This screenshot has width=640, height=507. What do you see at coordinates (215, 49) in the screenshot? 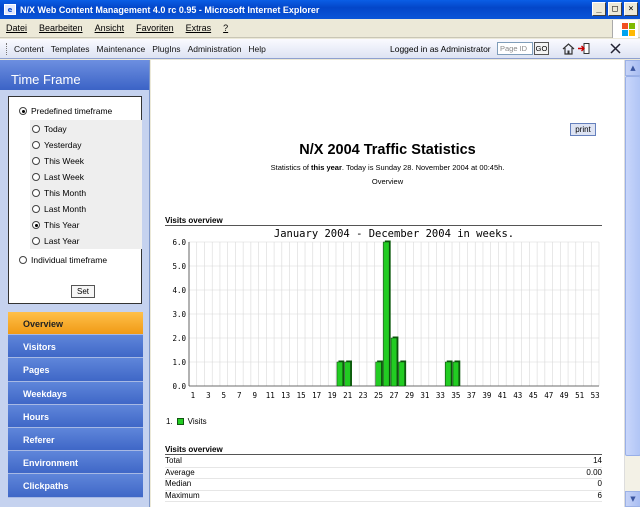
I see `nav-administration: Administration` at bounding box center [215, 49].